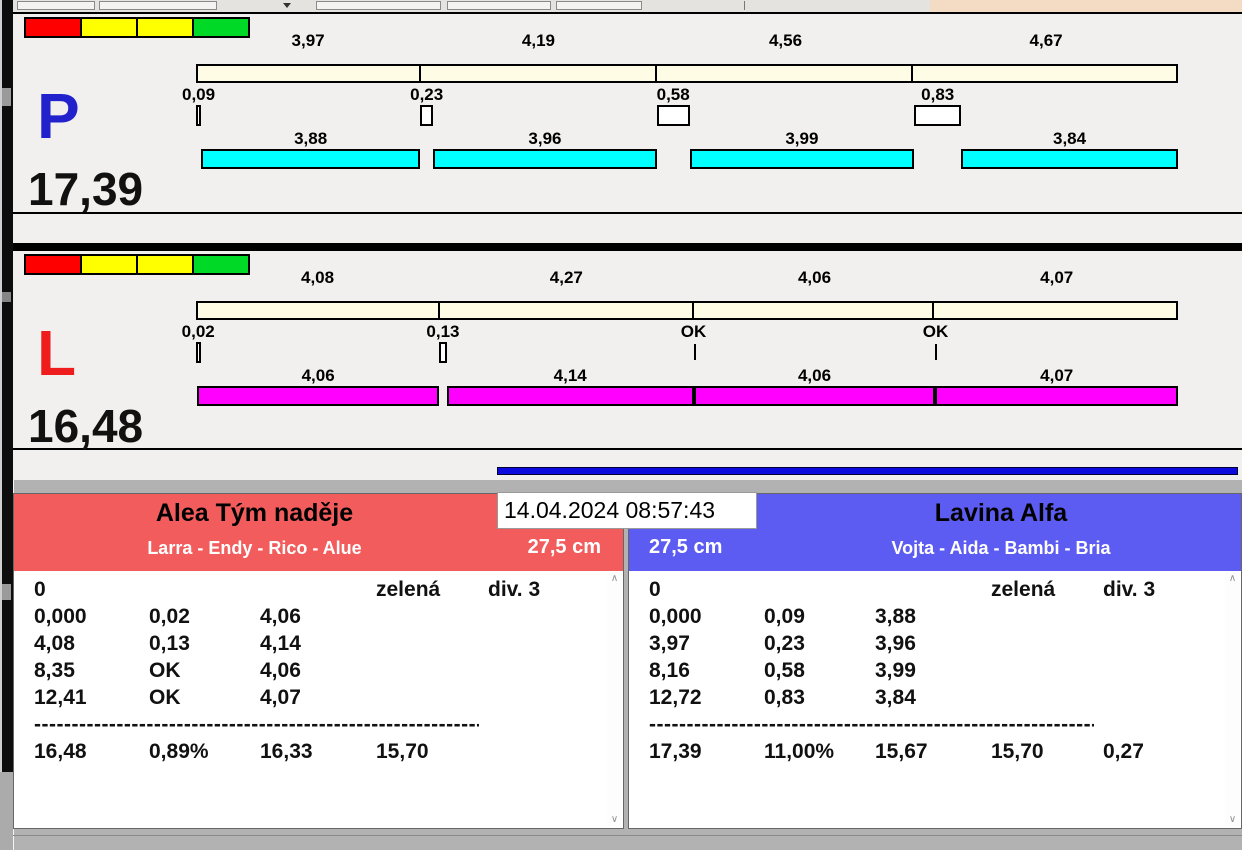 Image resolution: width=1242 pixels, height=850 pixels. Describe the element at coordinates (784, 697) in the screenshot. I see `result-cell: 0,83` at that location.